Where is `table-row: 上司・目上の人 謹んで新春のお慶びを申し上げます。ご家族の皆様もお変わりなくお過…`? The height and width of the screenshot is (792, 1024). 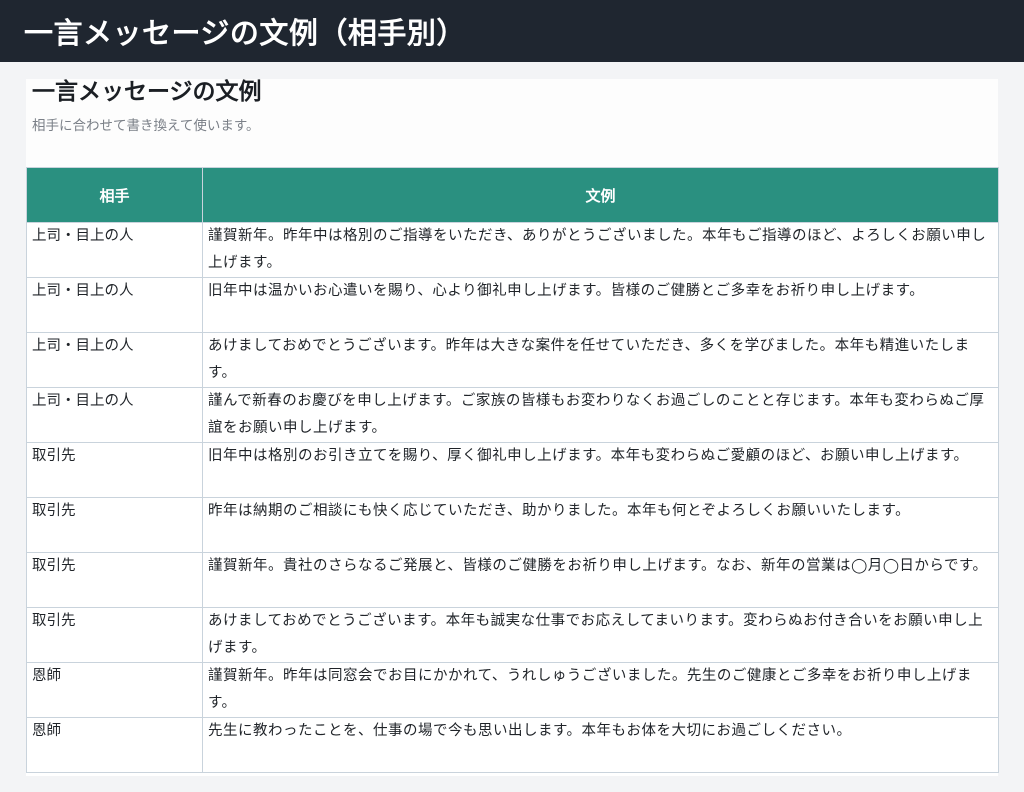
table-row: 上司・目上の人 謹んで新春のお慶びを申し上げます。ご家族の皆様もお変わりなくお過… is located at coordinates (512, 415).